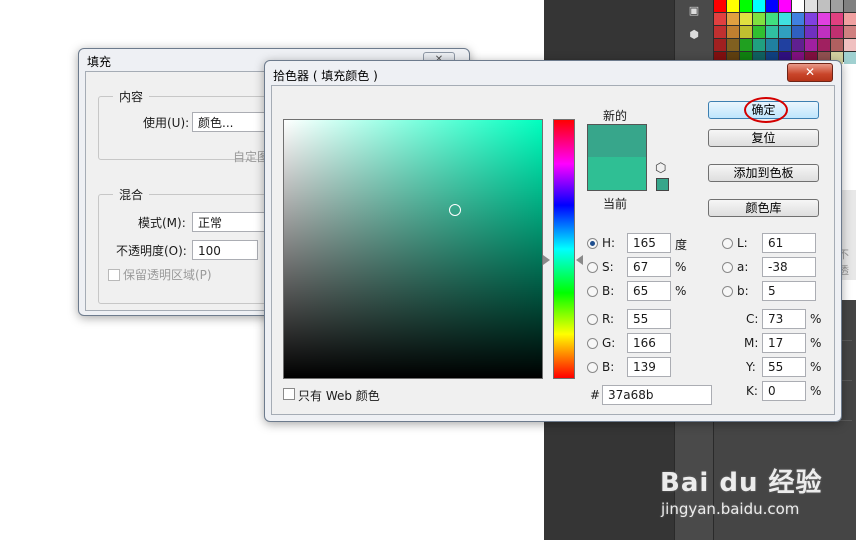 The height and width of the screenshot is (540, 856). Describe the element at coordinates (617, 174) in the screenshot. I see `current-color-swatch` at that location.